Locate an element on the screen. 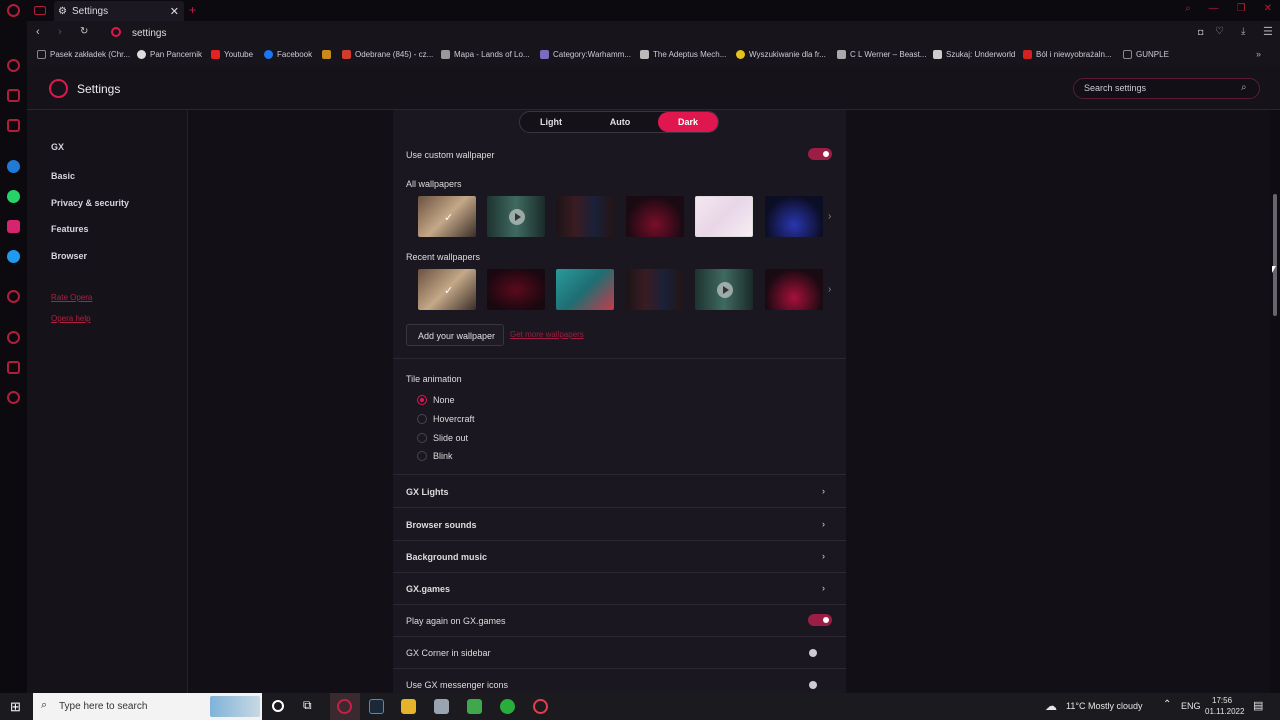  gx-control-icon is located at coordinates (13, 65).